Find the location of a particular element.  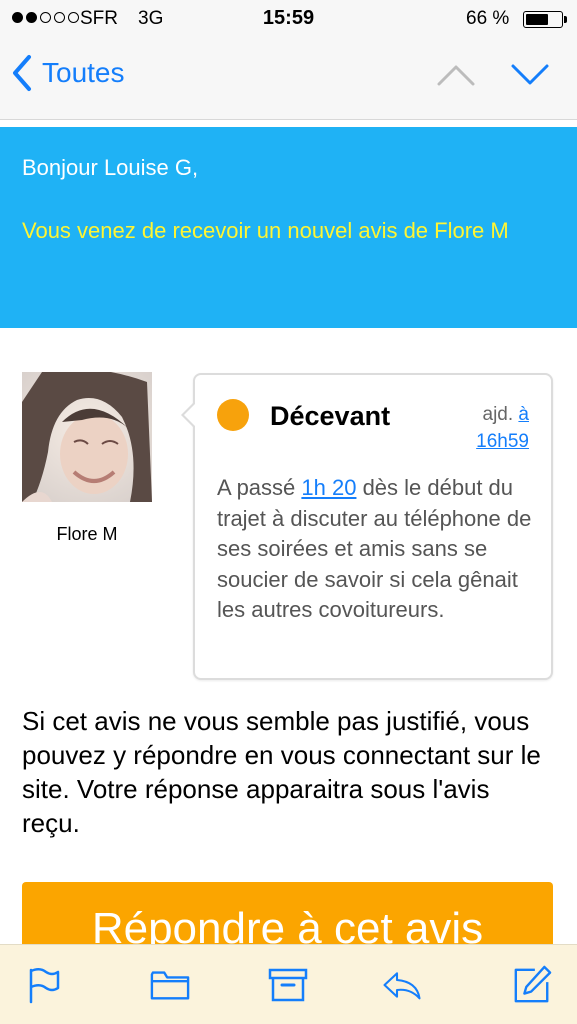

greeting-text: Bonjour Louise G, is located at coordinates (110, 167).